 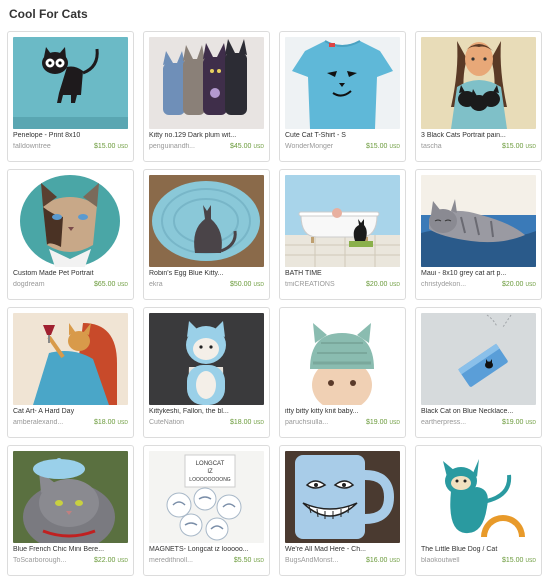 What do you see at coordinates (71, 135) in the screenshot?
I see `listing-title: Penelope - Print 8x10` at bounding box center [71, 135].